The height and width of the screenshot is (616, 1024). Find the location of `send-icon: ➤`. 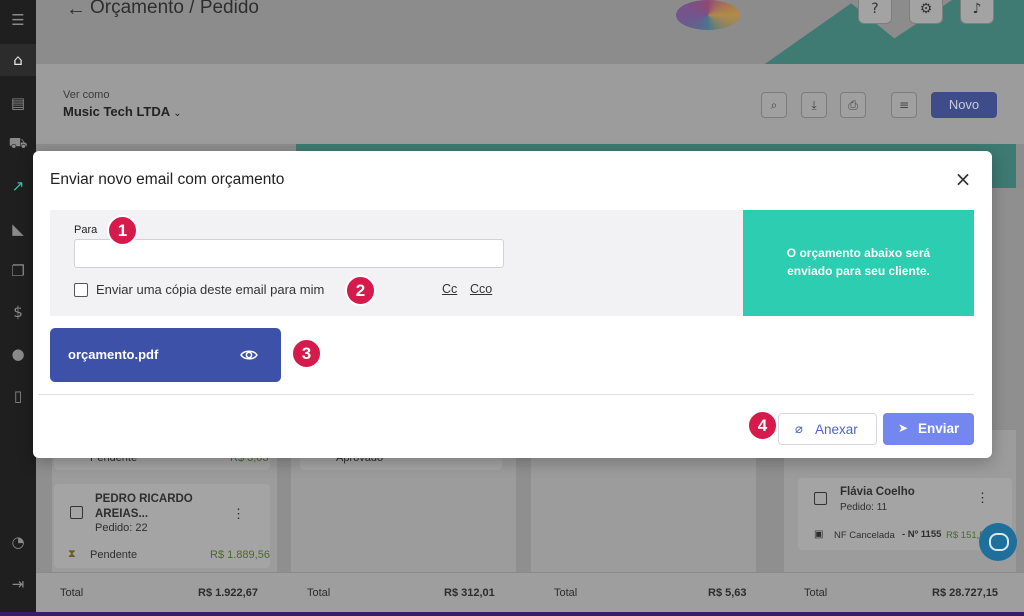

send-icon: ➤ is located at coordinates (903, 428).